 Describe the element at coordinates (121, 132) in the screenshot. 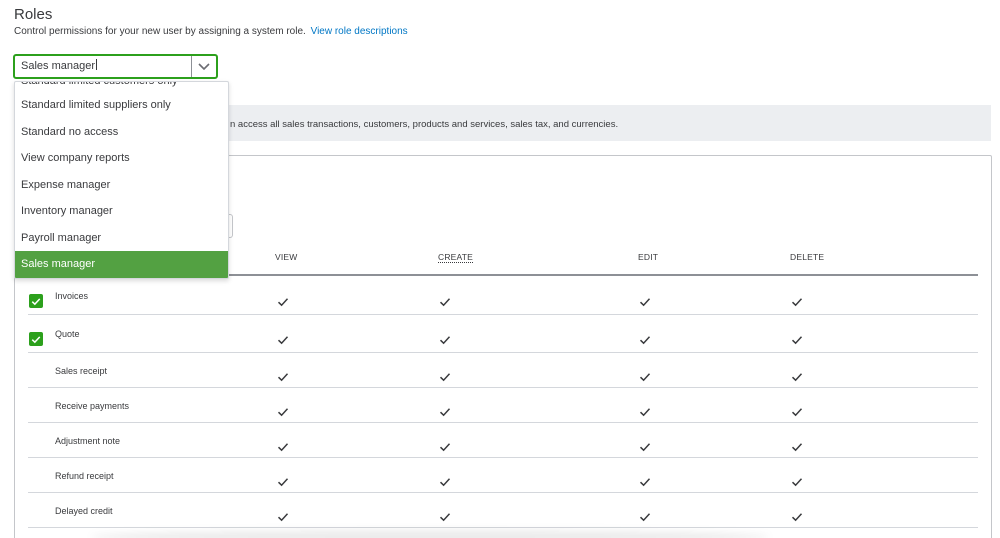

I see `role-option: Standard no access` at that location.